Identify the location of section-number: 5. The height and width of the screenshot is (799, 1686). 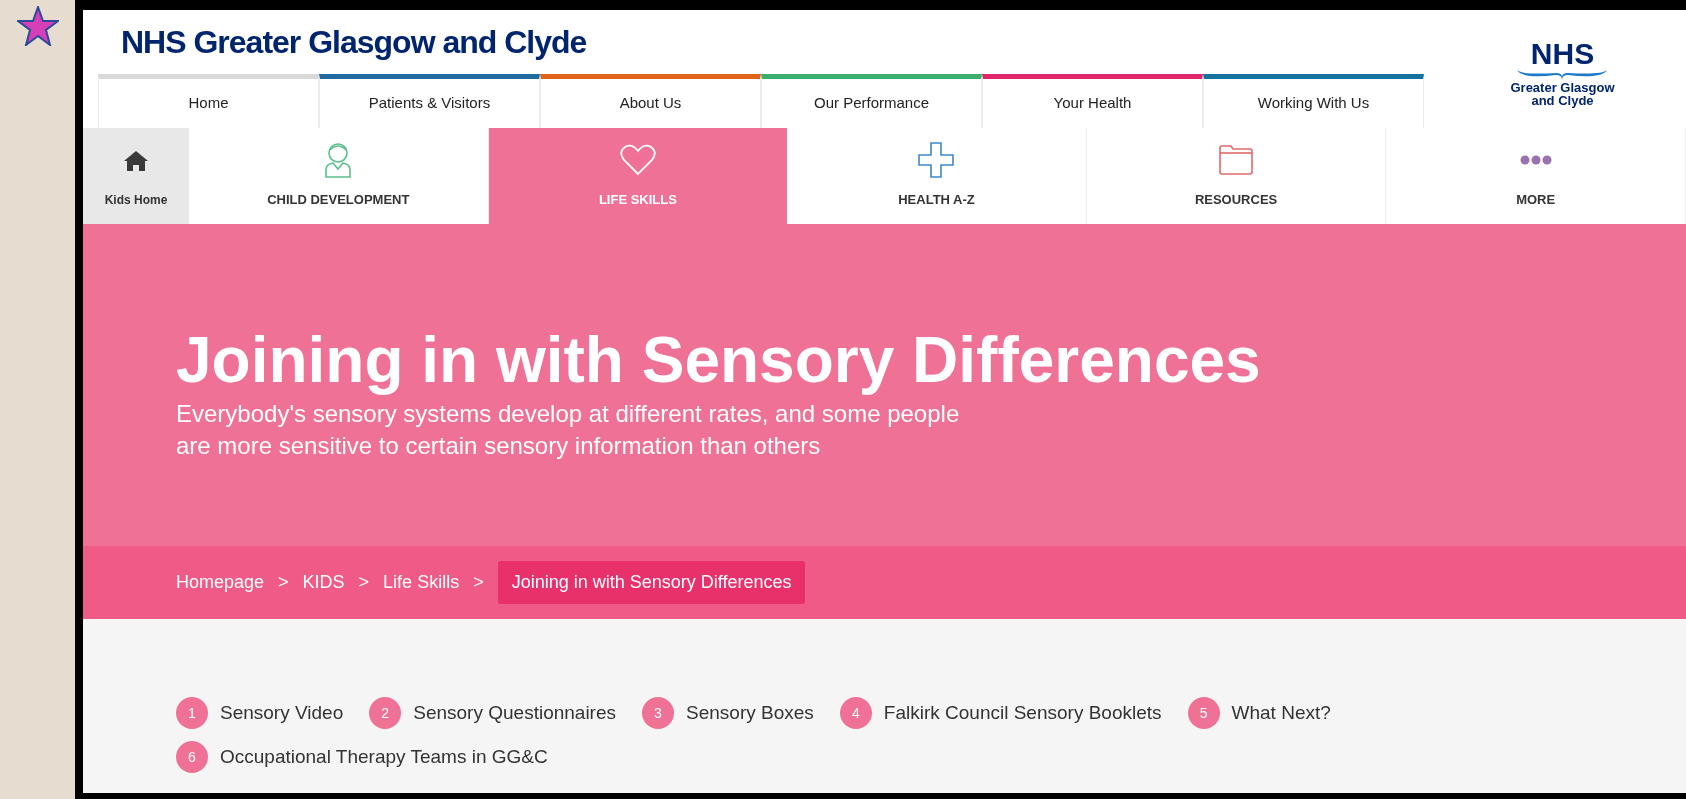
(1203, 713).